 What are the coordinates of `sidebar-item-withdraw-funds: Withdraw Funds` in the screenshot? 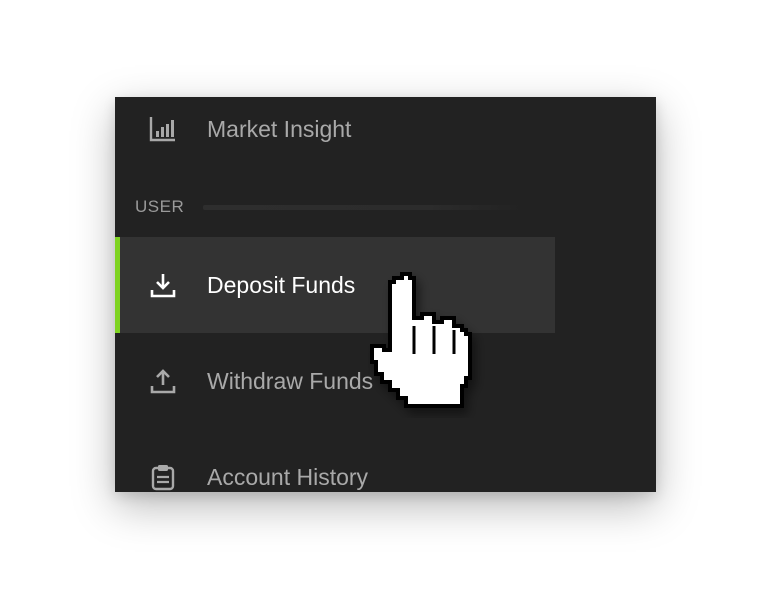 It's located at (335, 381).